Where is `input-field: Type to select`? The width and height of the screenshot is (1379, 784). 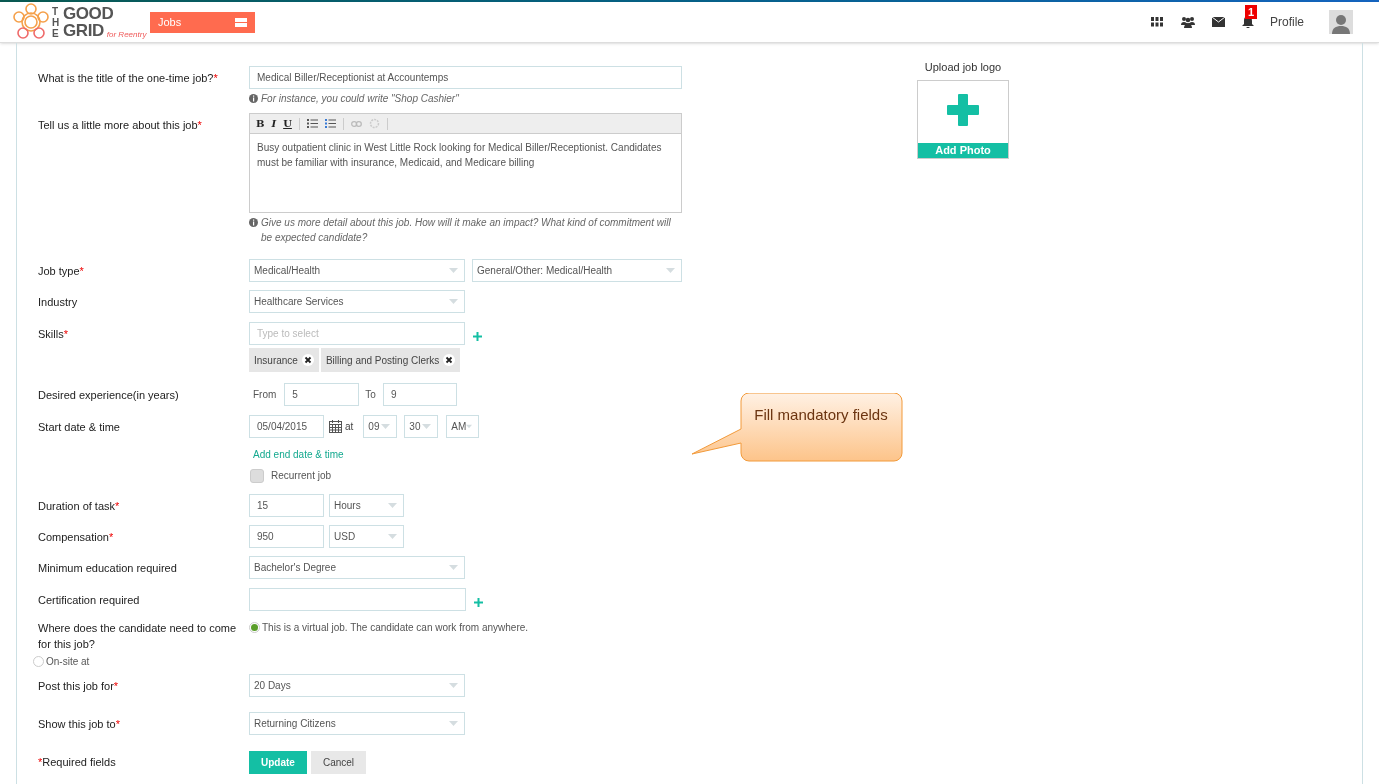 input-field: Type to select is located at coordinates (357, 333).